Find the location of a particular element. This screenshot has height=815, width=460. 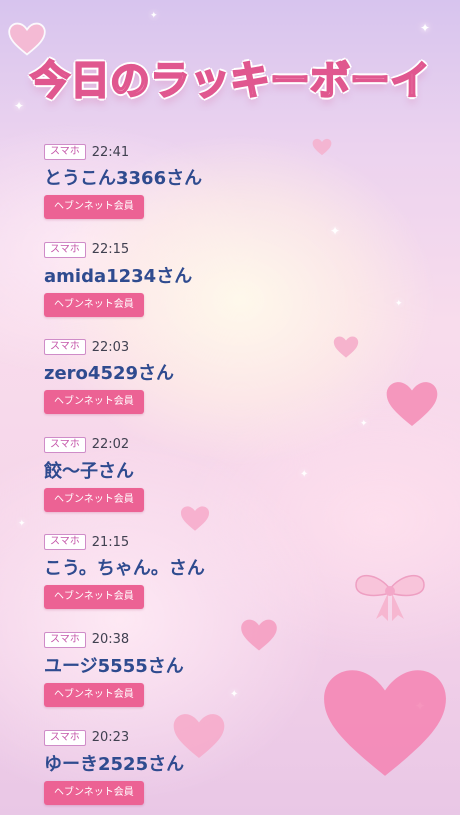

entry-meta: スマホ 22:15 is located at coordinates (224, 250).